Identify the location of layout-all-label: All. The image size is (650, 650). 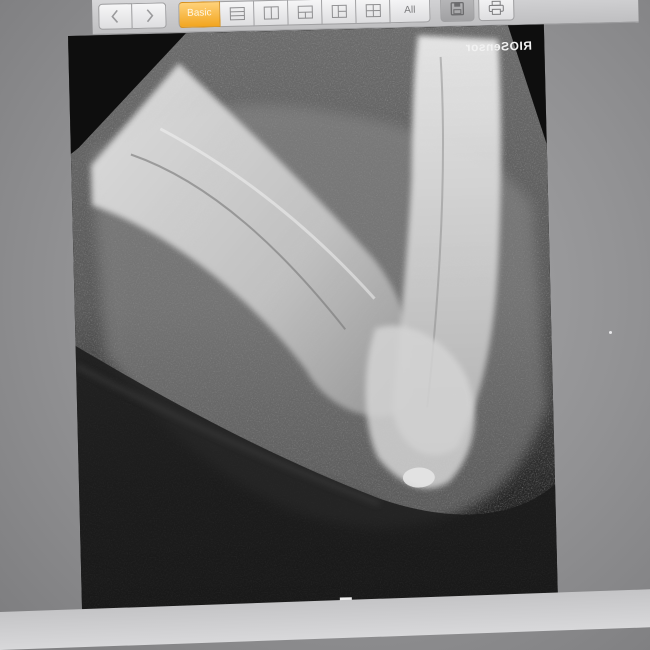
(410, 10).